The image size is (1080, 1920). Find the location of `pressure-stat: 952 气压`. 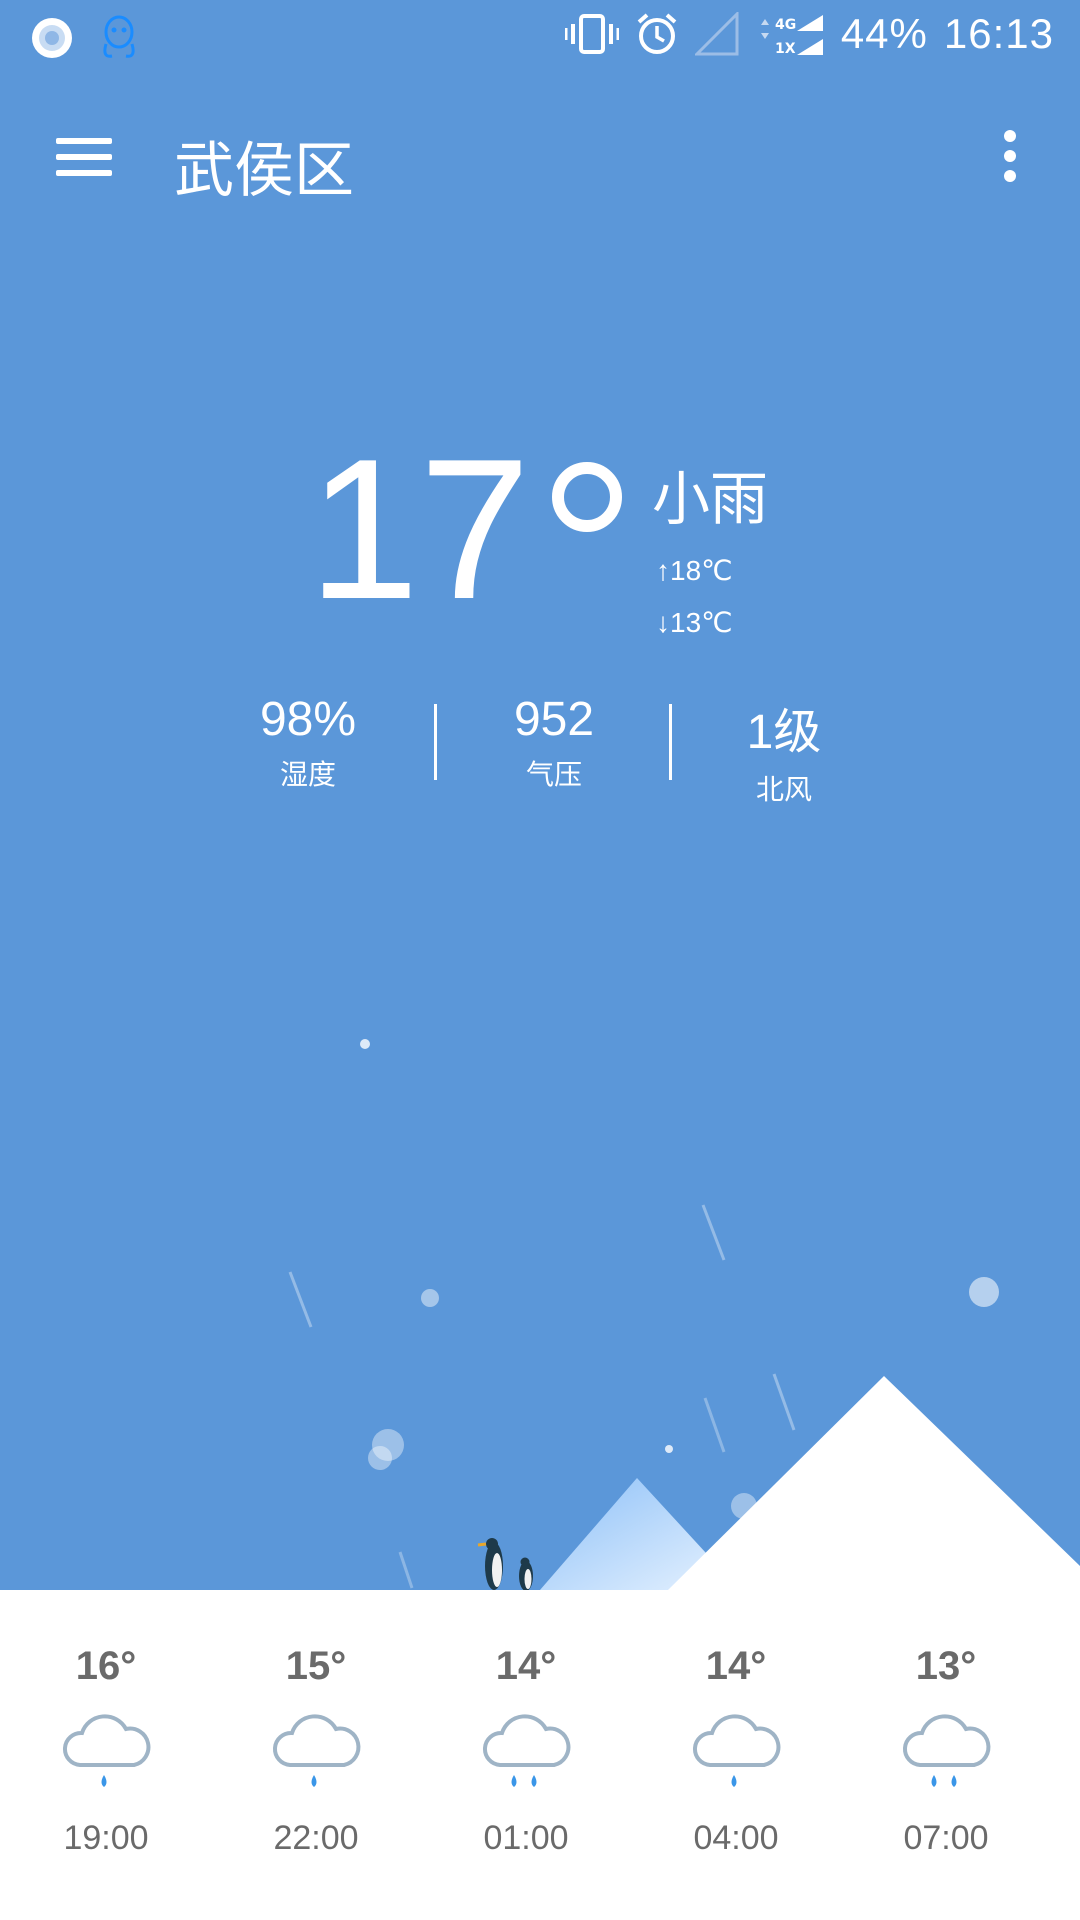

pressure-stat: 952 气压 is located at coordinates (554, 742).